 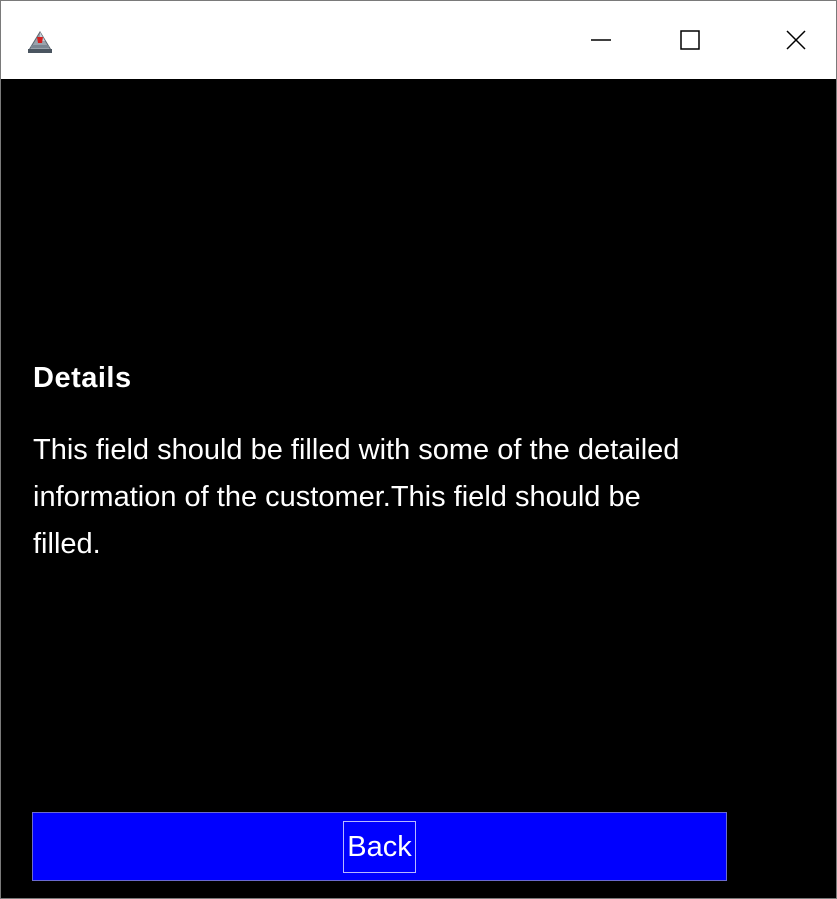 I want to click on back-button-label: Back, so click(x=379, y=846).